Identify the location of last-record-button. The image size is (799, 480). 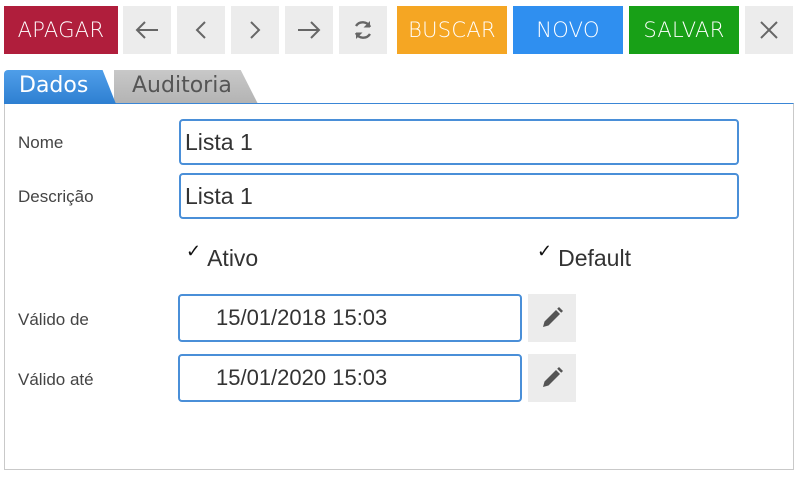
(309, 30).